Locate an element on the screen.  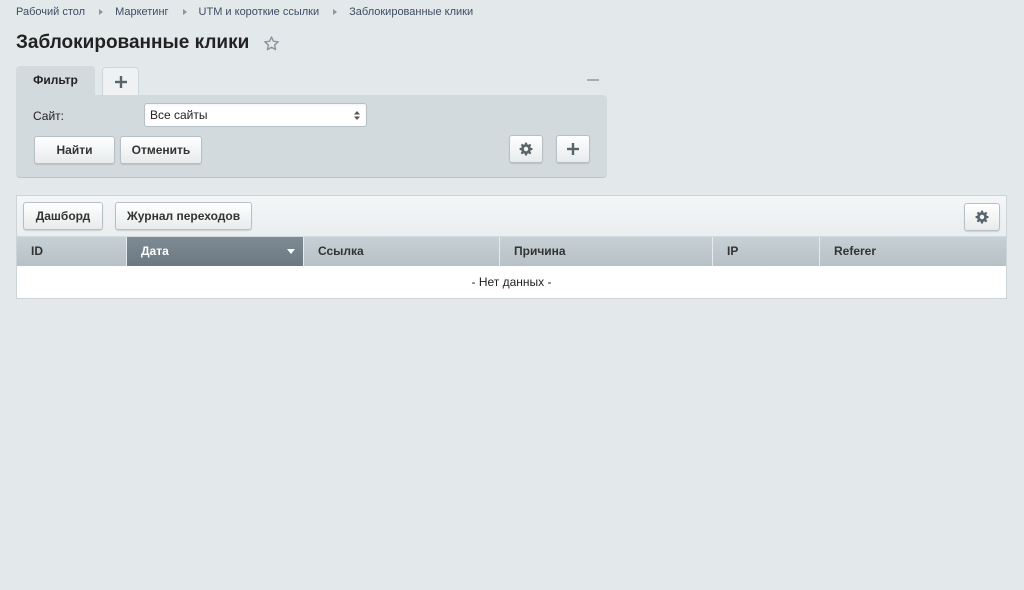
minus-icon is located at coordinates (593, 80).